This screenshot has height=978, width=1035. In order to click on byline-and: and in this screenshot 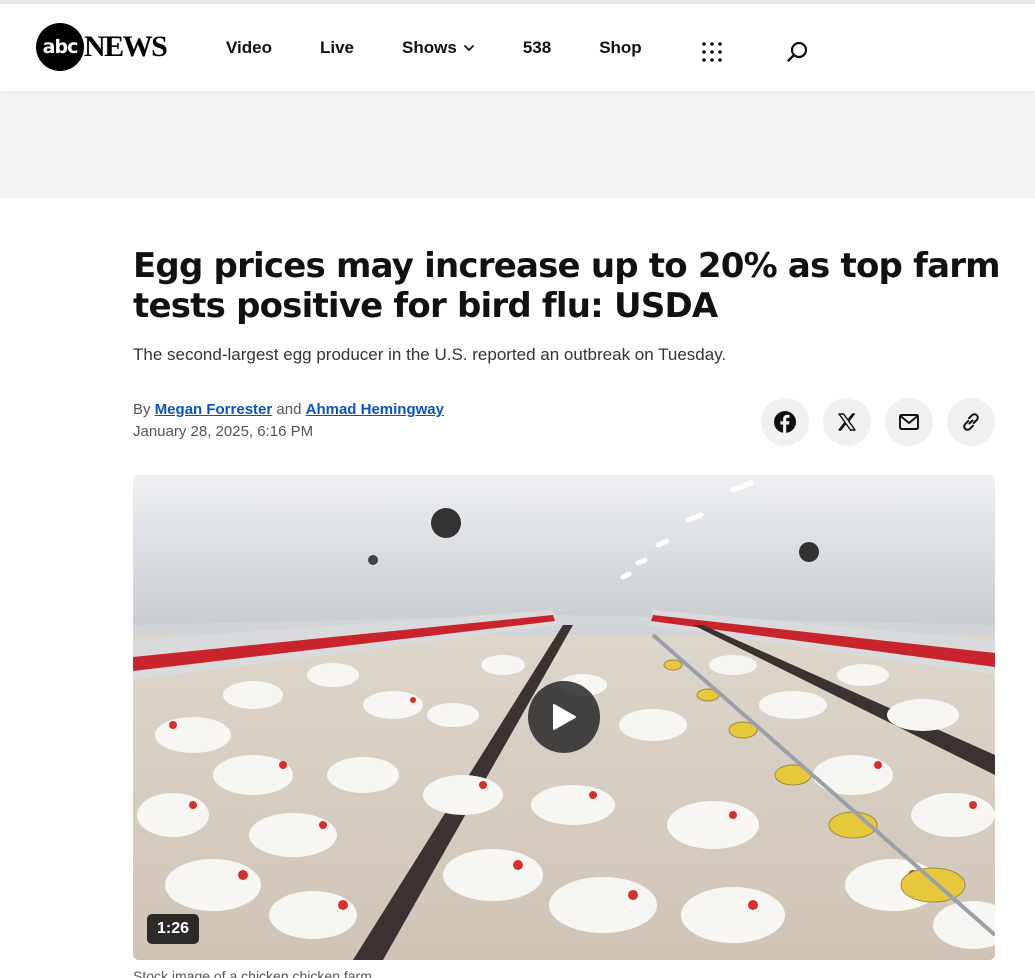, I will do `click(289, 409)`.